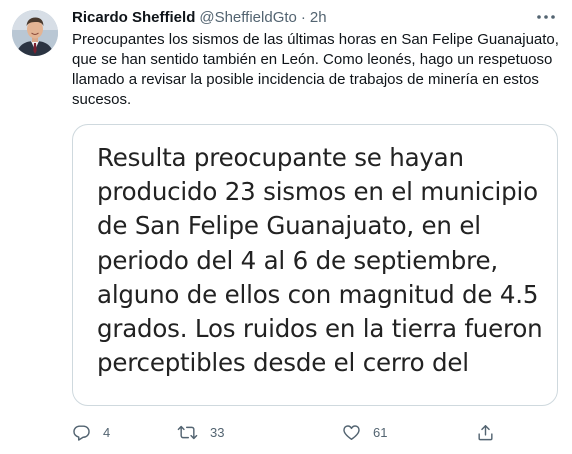  I want to click on tweet-actions: 4 33 61, so click(287, 432).